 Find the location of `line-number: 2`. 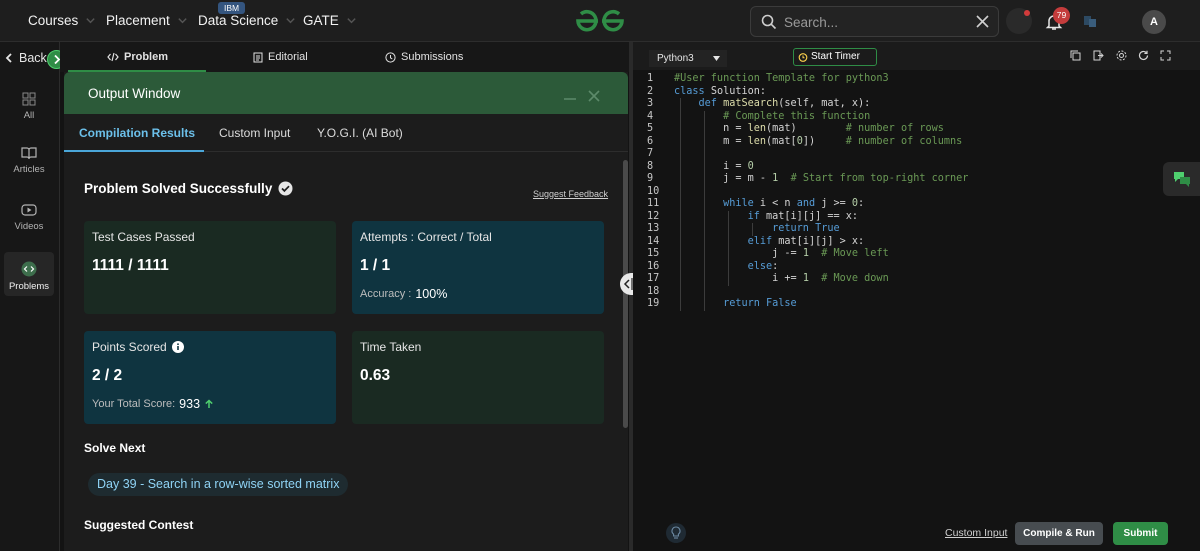

line-number: 2 is located at coordinates (650, 91).